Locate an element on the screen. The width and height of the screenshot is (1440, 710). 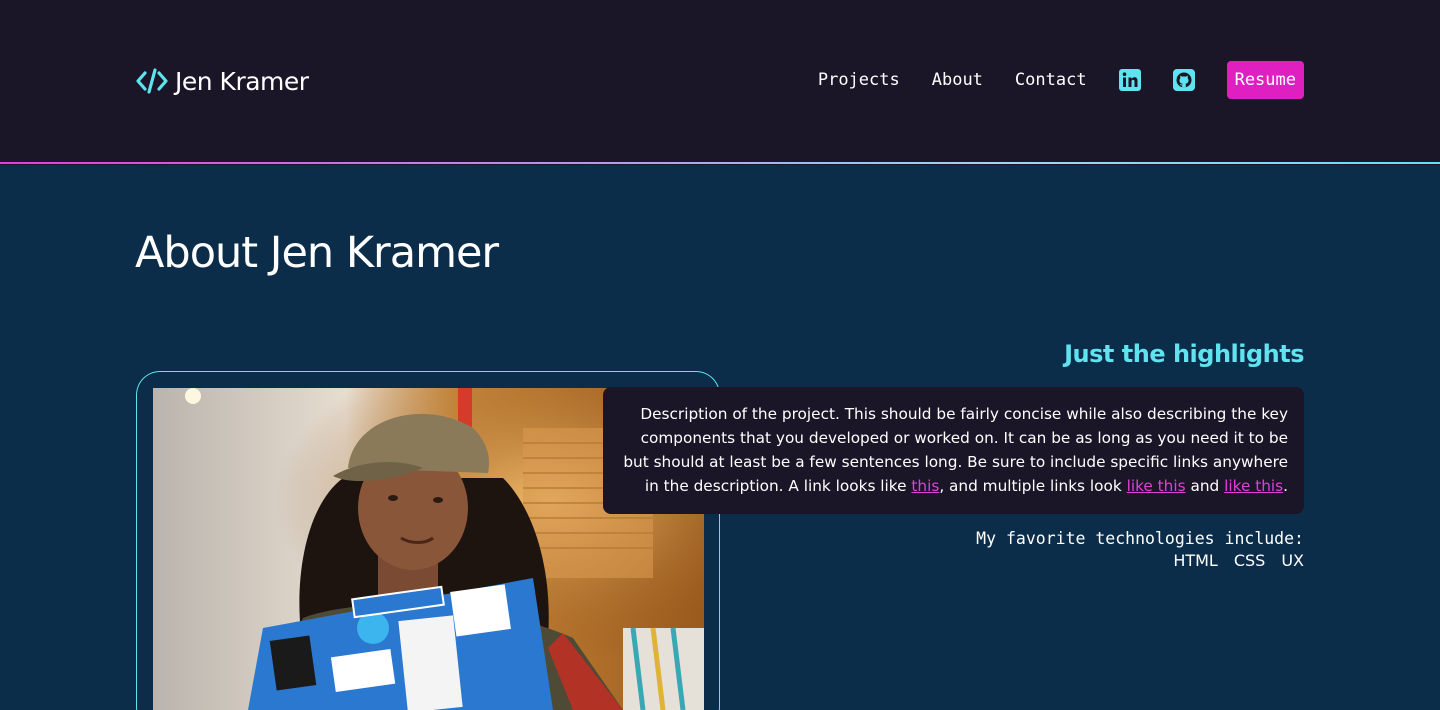
description-text-end: . is located at coordinates (1285, 486).